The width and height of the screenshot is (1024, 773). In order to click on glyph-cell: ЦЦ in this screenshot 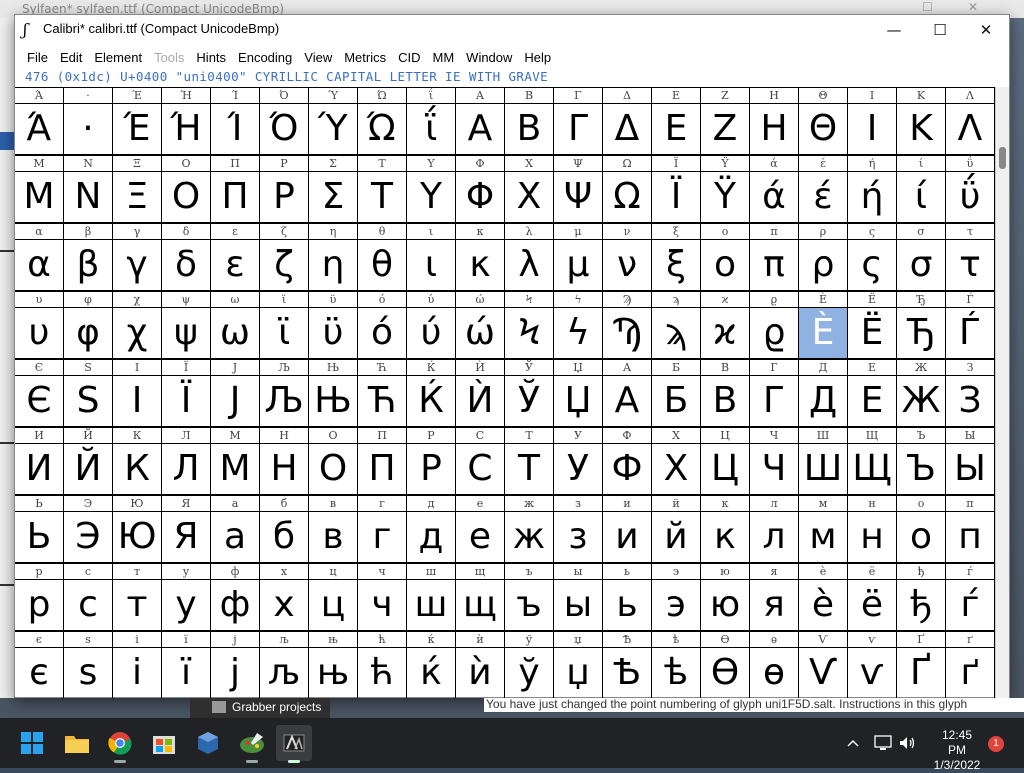, I will do `click(725, 462)`.